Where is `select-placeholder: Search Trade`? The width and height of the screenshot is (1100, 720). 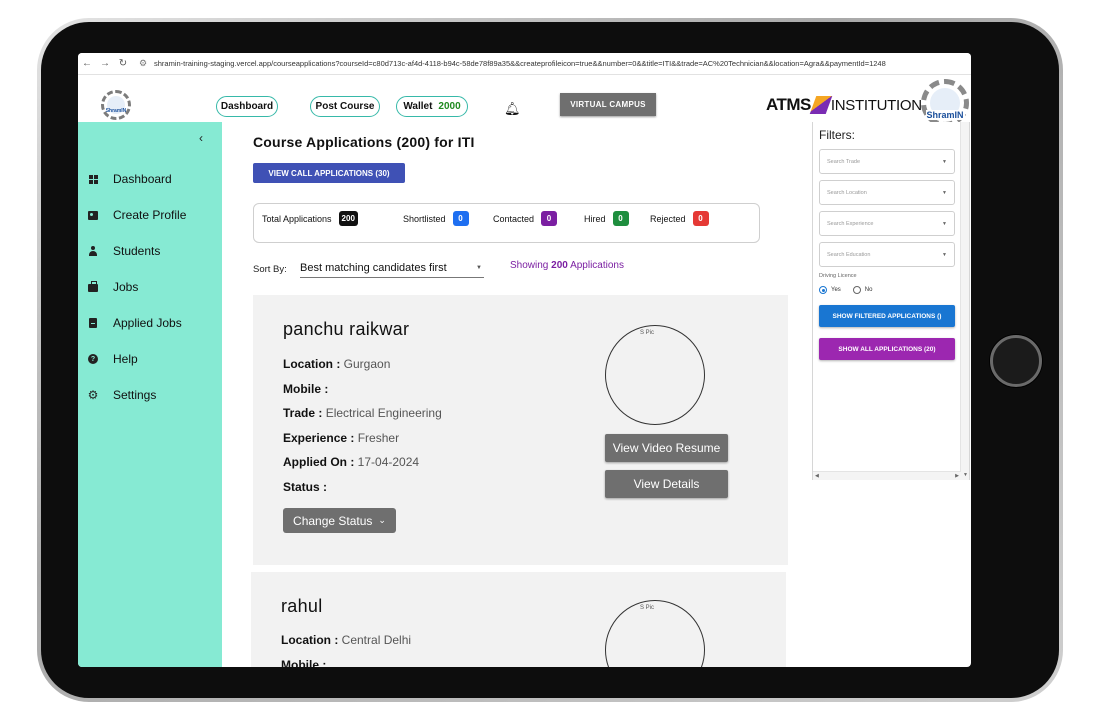 select-placeholder: Search Trade is located at coordinates (844, 161).